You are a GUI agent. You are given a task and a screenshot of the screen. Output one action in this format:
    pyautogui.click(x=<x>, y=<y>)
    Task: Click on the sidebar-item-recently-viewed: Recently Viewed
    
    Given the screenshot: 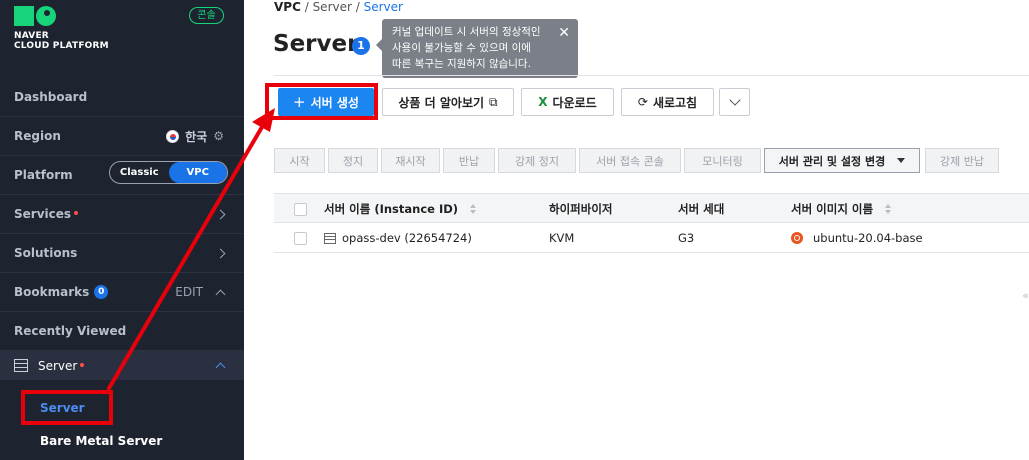 What is the action you would take?
    pyautogui.click(x=122, y=331)
    